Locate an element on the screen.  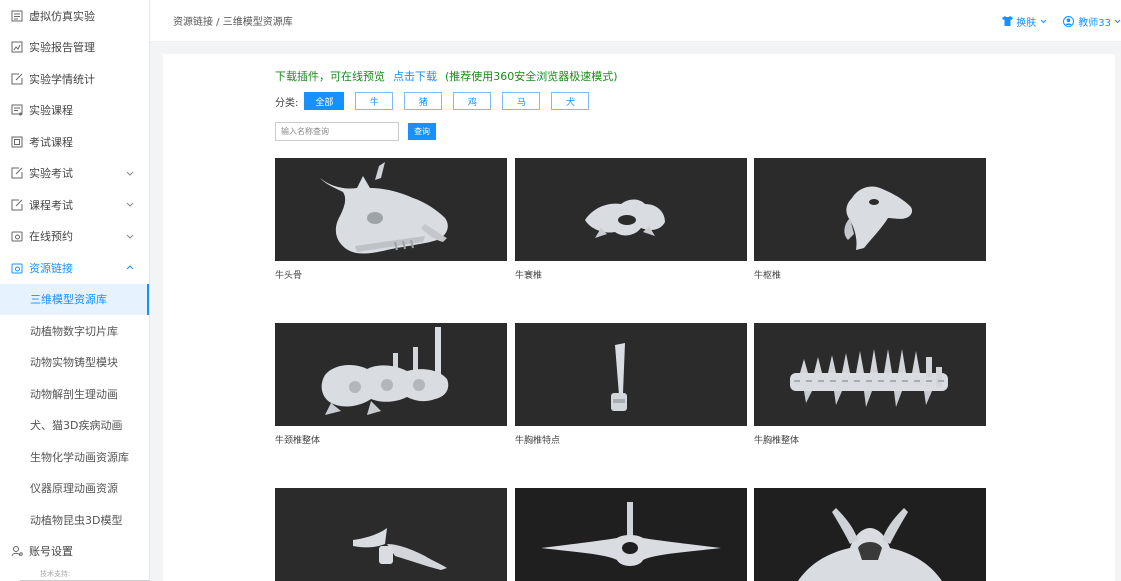
category-dog-button: 犬 is located at coordinates (570, 101).